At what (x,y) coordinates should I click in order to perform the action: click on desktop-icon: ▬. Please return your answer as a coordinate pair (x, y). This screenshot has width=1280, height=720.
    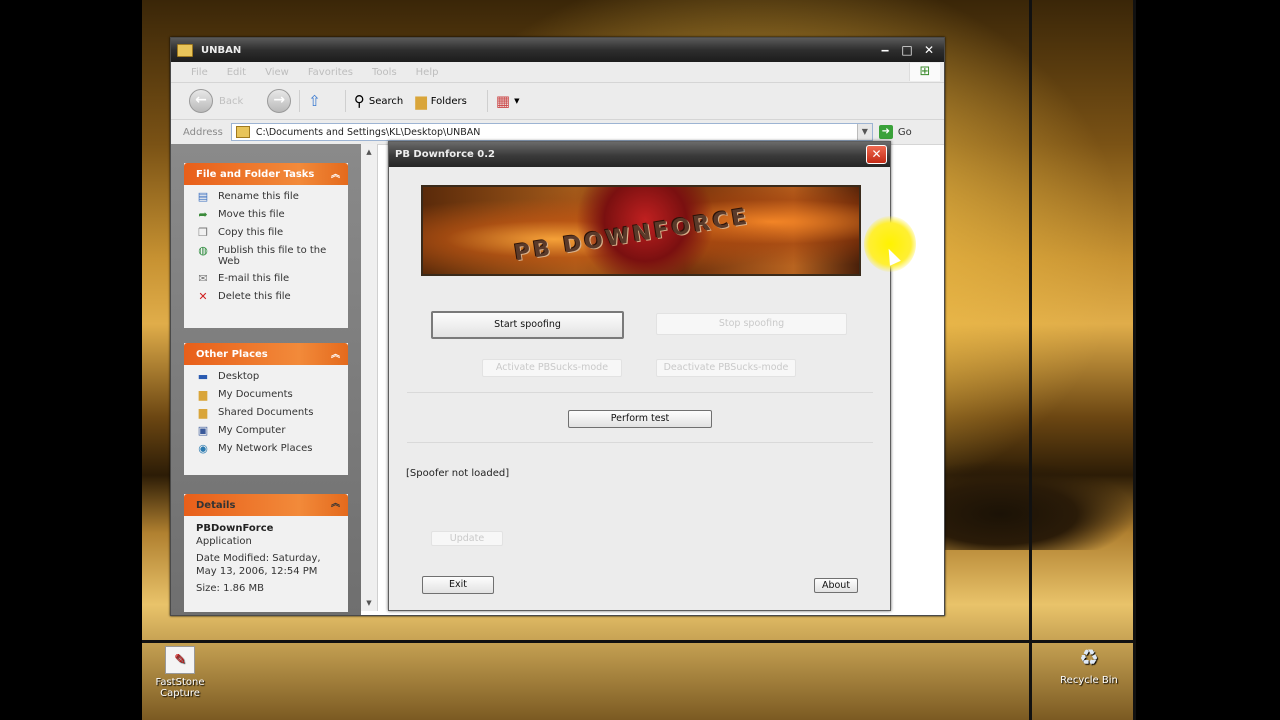
    Looking at the image, I should click on (203, 376).